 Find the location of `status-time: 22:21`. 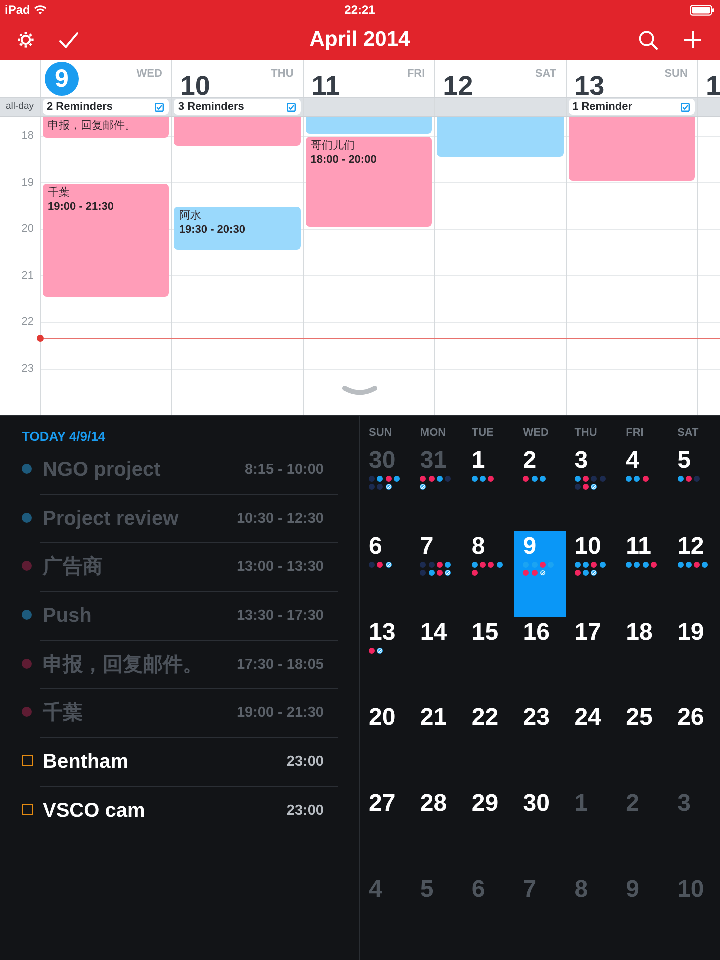

status-time: 22:21 is located at coordinates (360, 10).